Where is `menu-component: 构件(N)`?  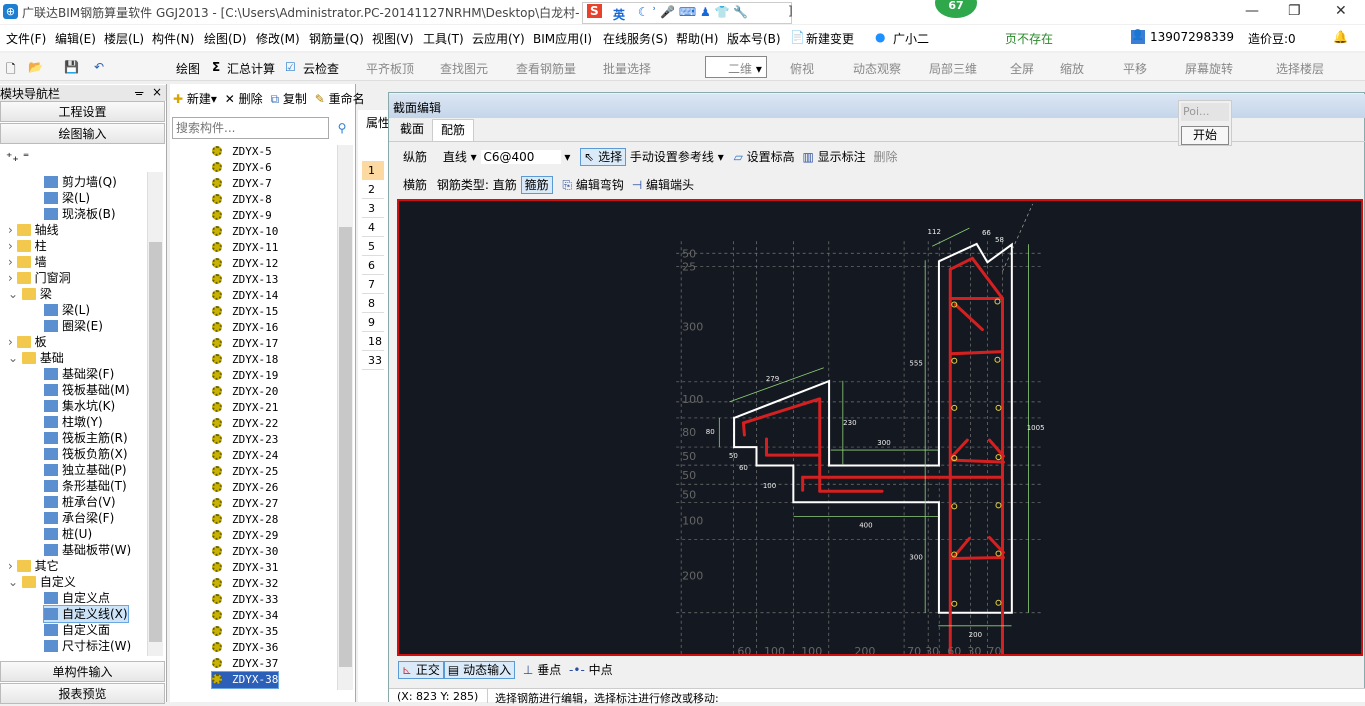
menu-component: 构件(N) is located at coordinates (173, 38).